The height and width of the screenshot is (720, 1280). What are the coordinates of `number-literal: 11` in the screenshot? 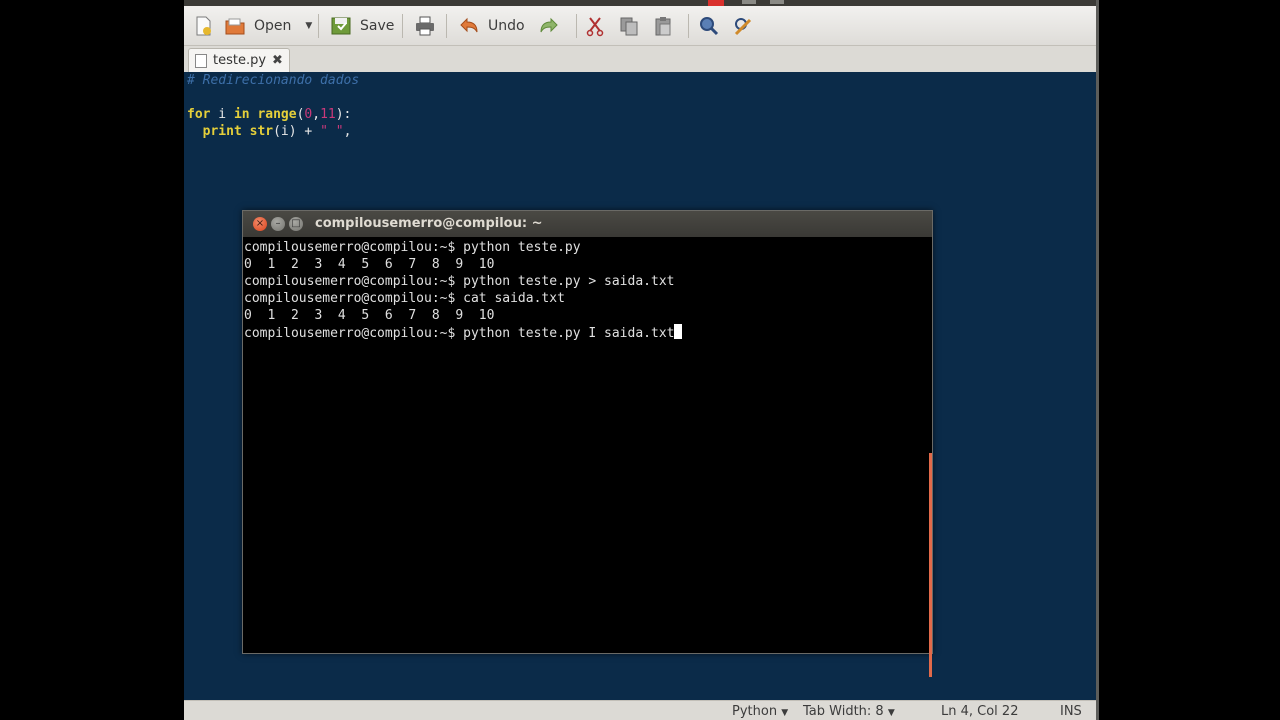 It's located at (328, 114).